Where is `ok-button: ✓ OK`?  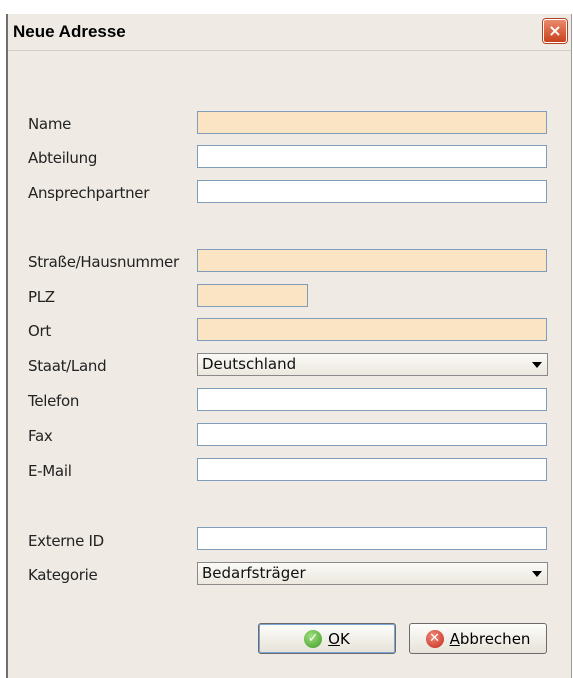 ok-button: ✓ OK is located at coordinates (327, 638).